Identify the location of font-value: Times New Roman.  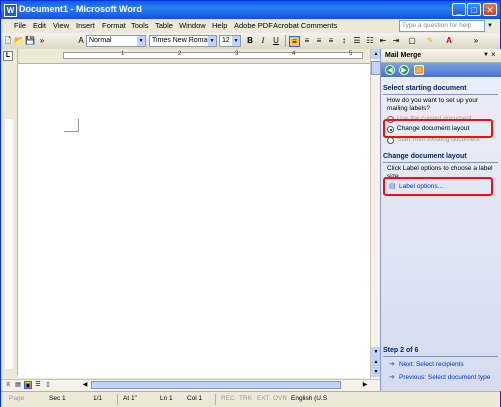
(182, 40).